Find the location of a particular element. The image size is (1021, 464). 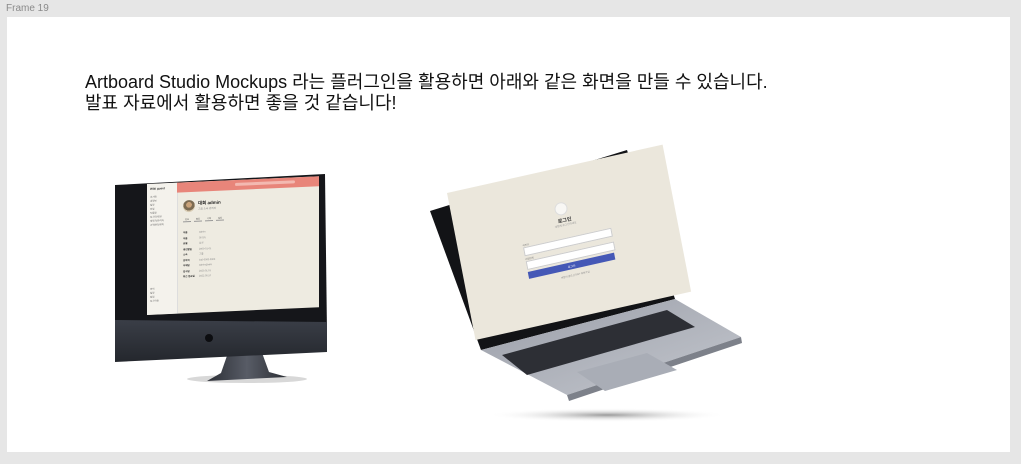

frame-label: Frame 19 is located at coordinates (27, 8).